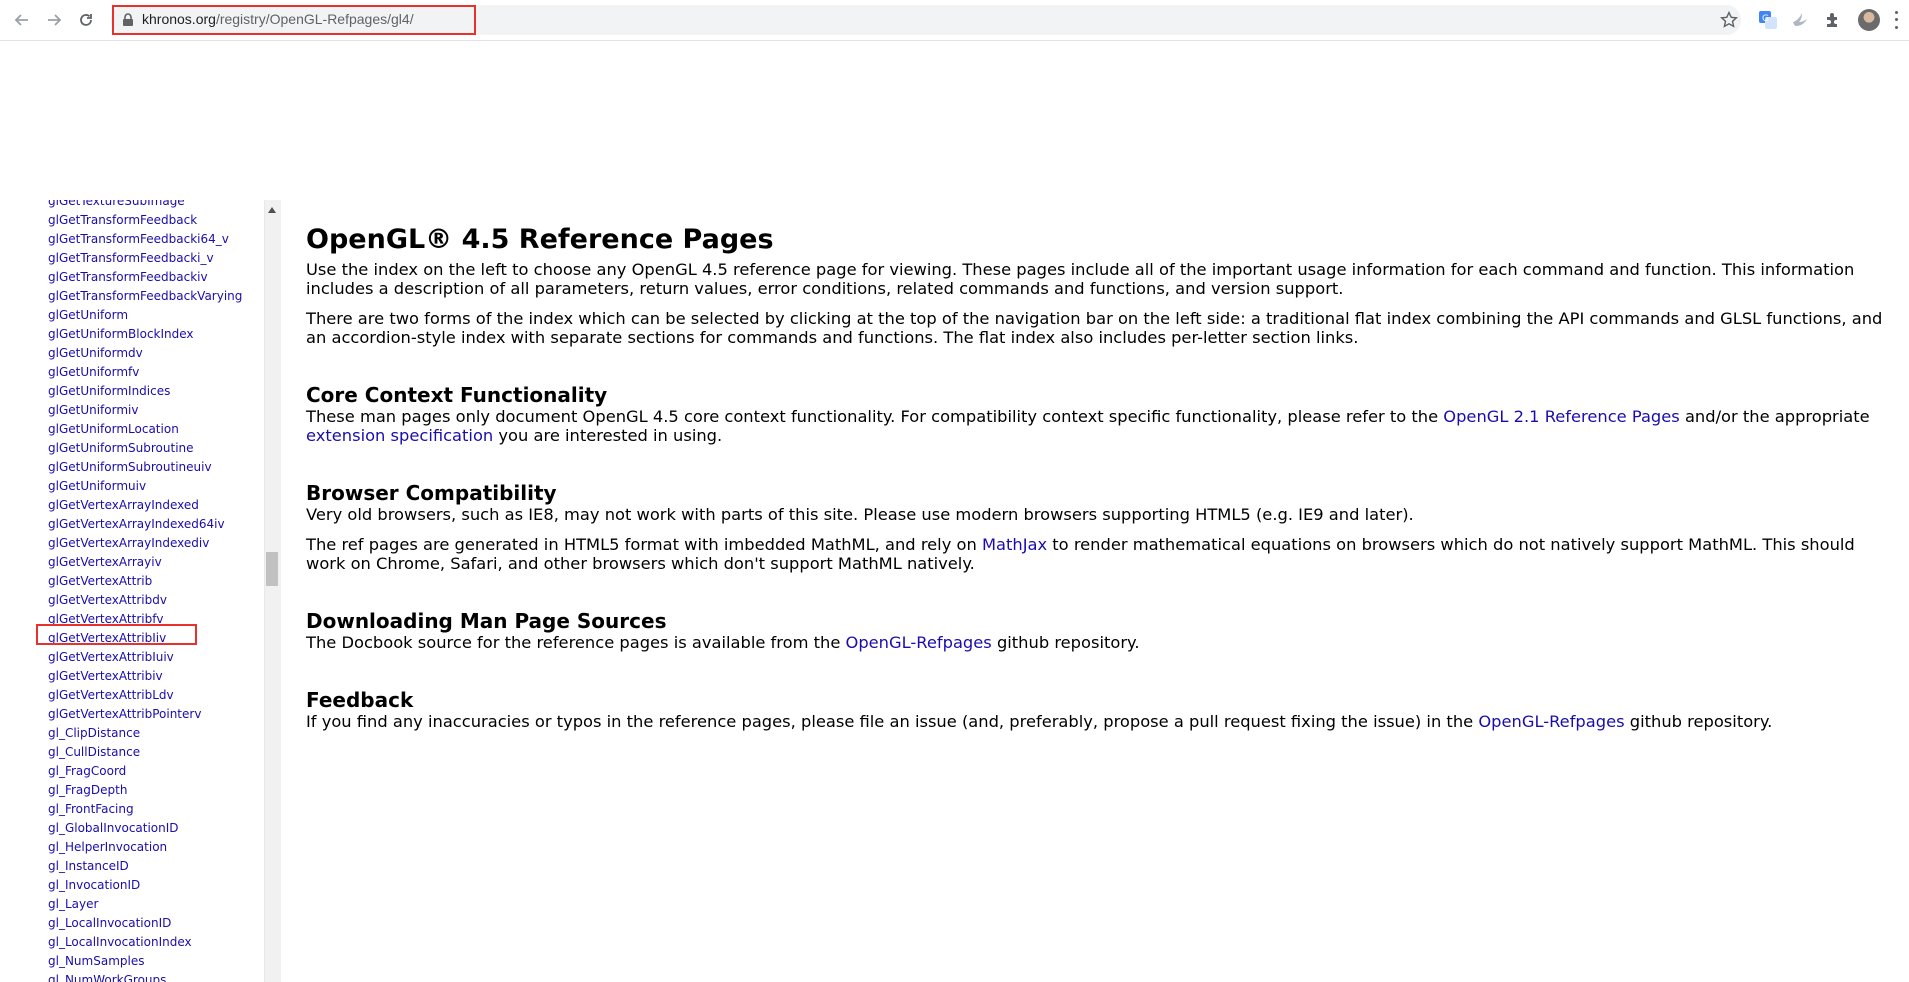 This screenshot has height=982, width=1909. What do you see at coordinates (1869, 20) in the screenshot?
I see `profile-avatar` at bounding box center [1869, 20].